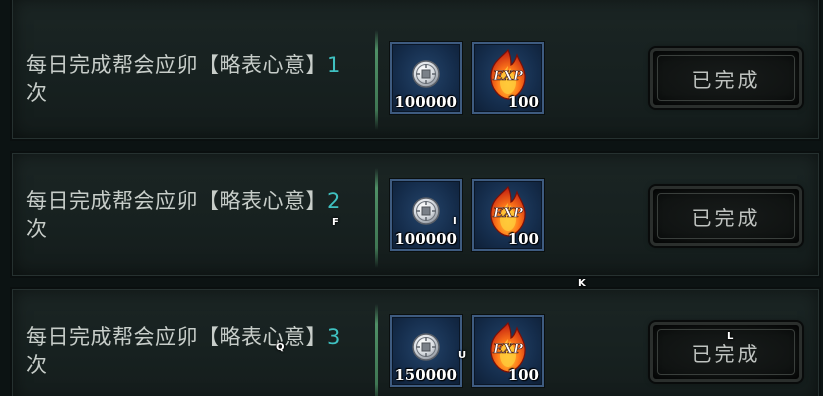 Image resolution: width=823 pixels, height=396 pixels. Describe the element at coordinates (334, 201) in the screenshot. I see `task-count: 2` at that location.